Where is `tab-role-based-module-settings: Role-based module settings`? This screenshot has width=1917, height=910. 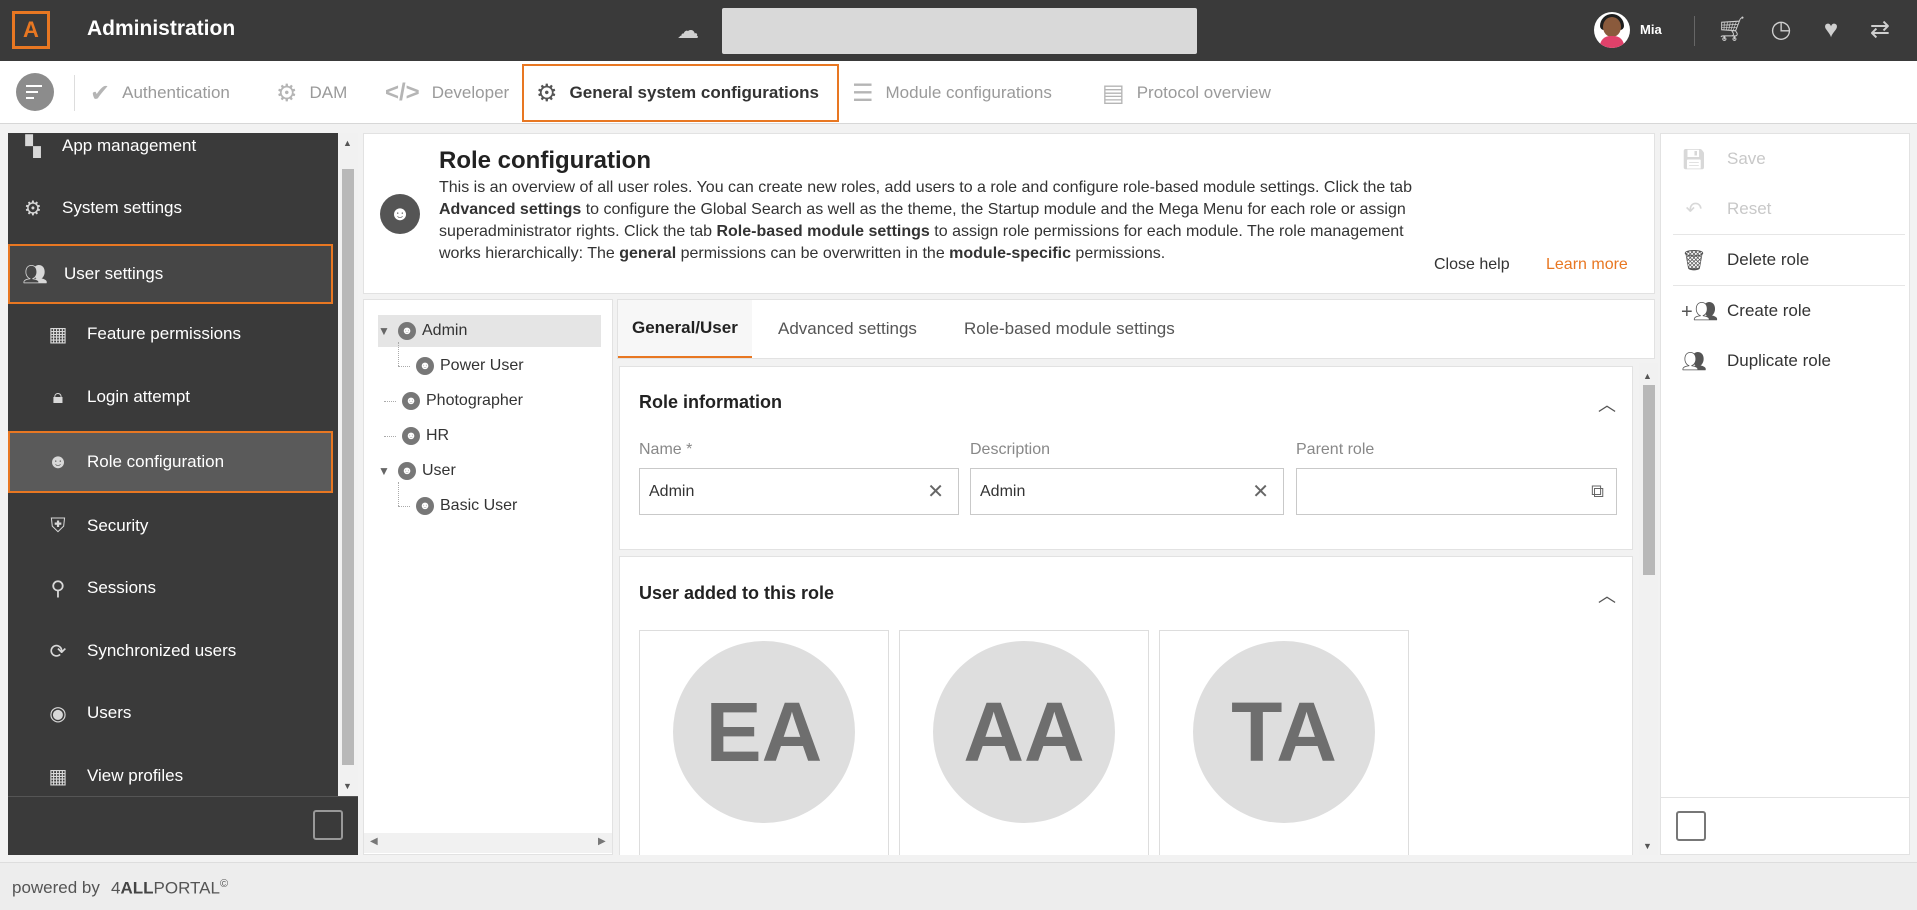 tab-role-based-module-settings: Role-based module settings is located at coordinates (1069, 329).